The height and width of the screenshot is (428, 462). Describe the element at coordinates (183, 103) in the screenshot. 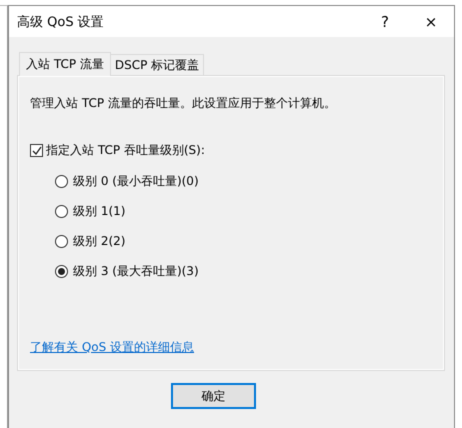

I see `description: 管理入站 TCP 流量的吞吐量。此设置应用于整个计算机。` at that location.